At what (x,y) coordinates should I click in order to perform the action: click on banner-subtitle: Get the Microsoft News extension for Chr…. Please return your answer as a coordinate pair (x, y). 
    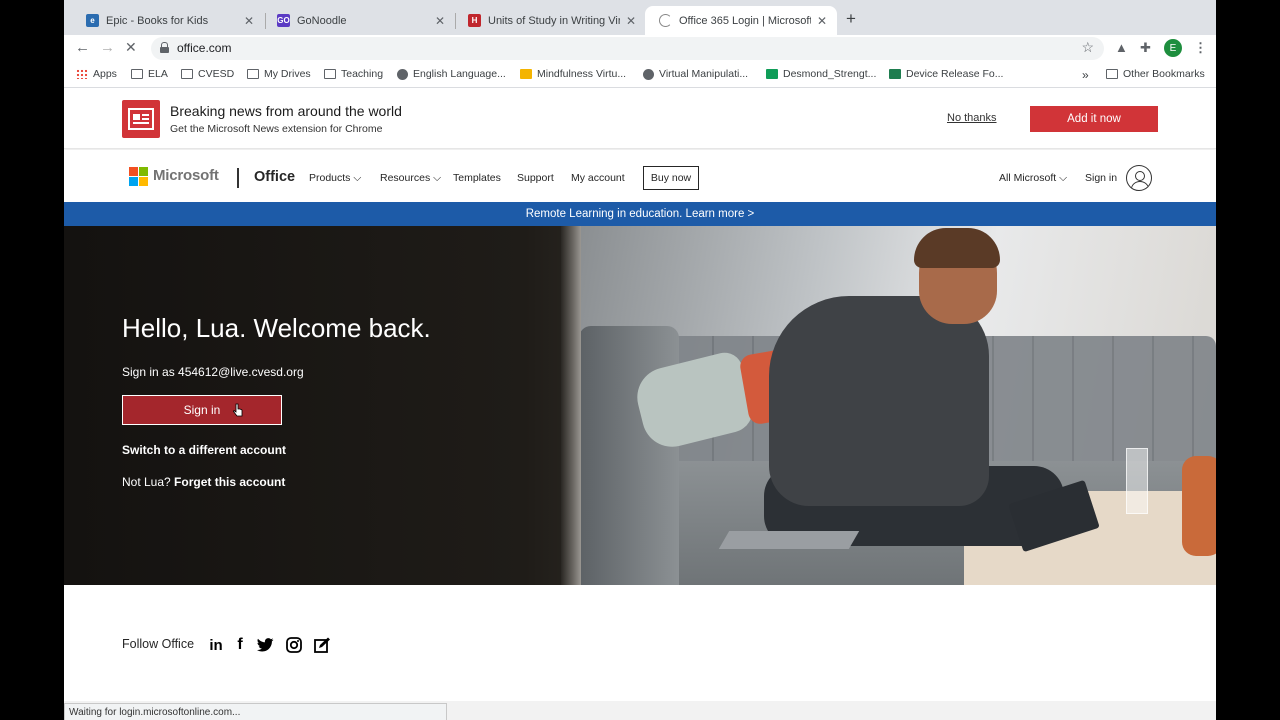
    Looking at the image, I should click on (276, 129).